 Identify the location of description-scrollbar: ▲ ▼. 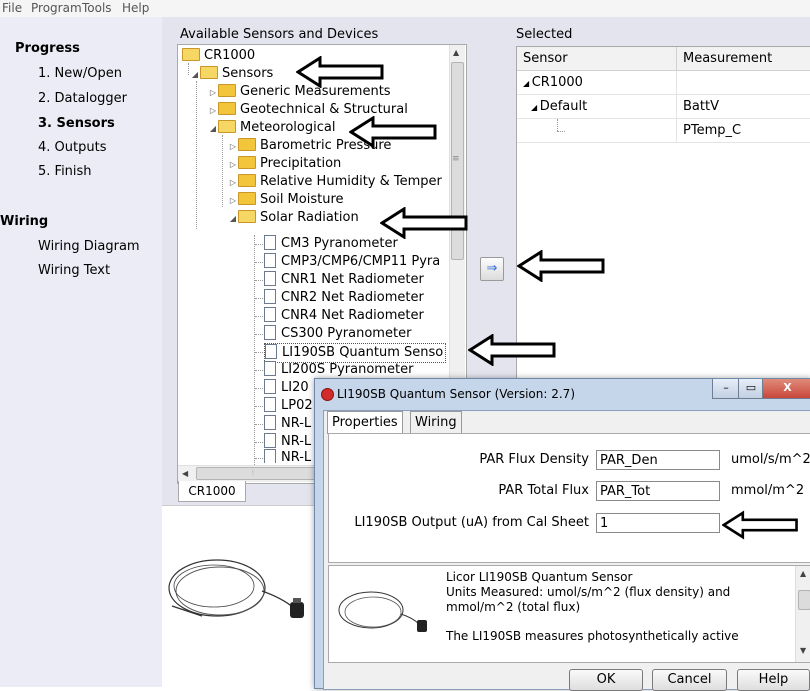
(802, 614).